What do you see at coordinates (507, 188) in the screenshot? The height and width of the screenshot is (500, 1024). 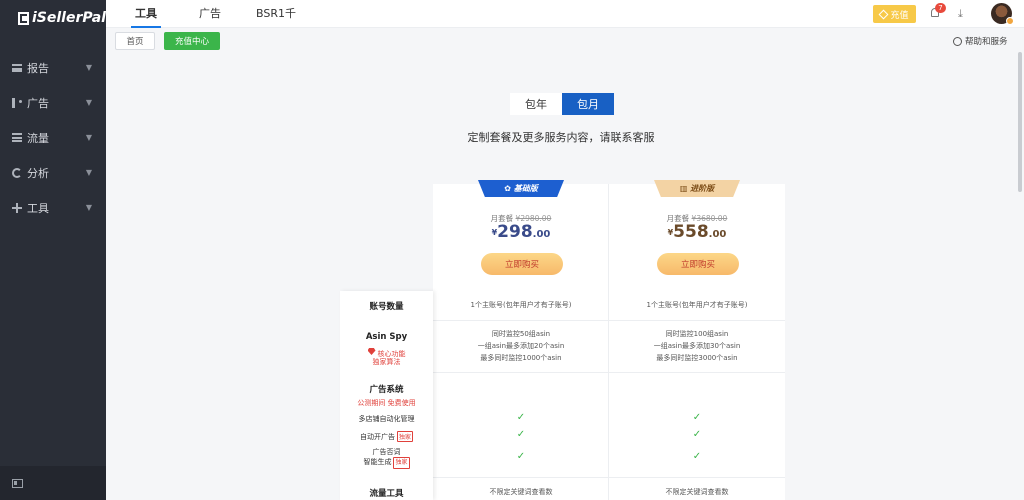 I see `flower-icon: ✿` at bounding box center [507, 188].